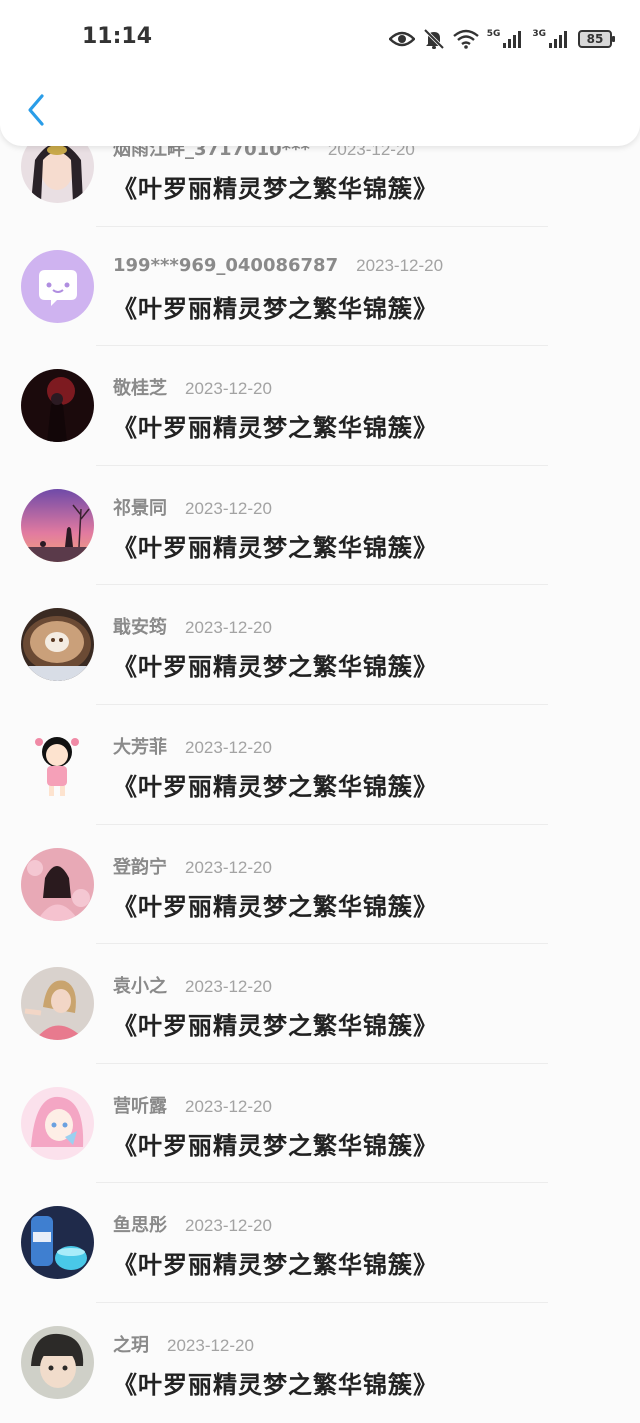  What do you see at coordinates (140, 987) in the screenshot?
I see `username: 袁小之` at bounding box center [140, 987].